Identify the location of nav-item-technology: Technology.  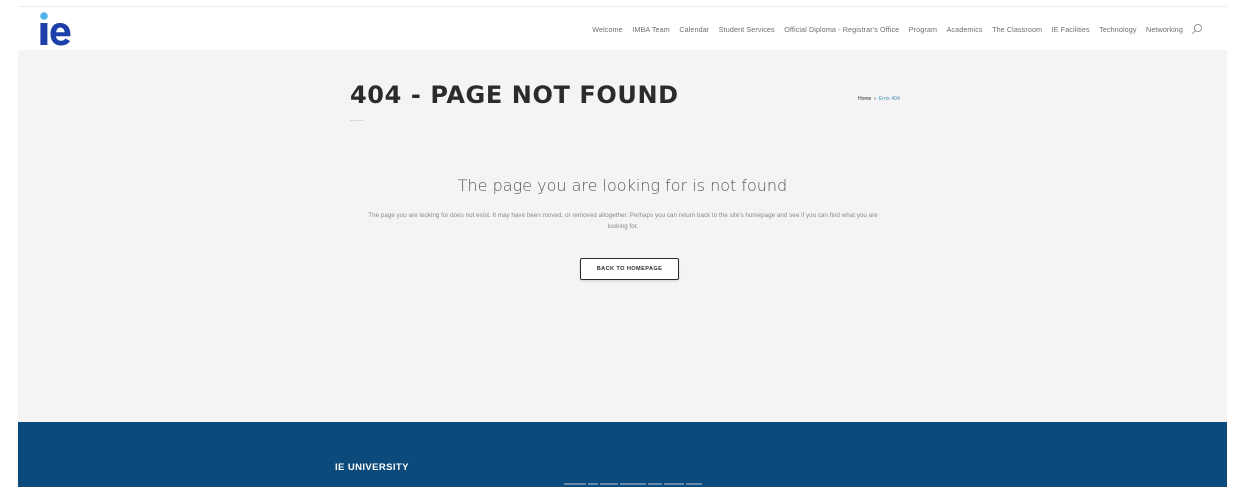
(1117, 29).